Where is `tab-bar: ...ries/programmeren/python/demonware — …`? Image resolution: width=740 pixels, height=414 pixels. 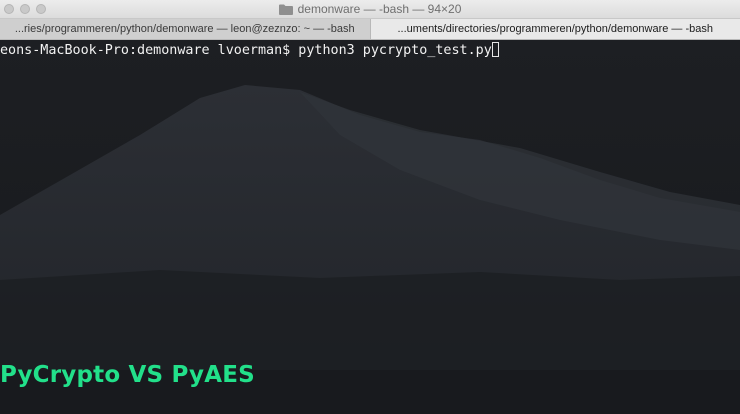 tab-bar: ...ries/programmeren/python/demonware — … is located at coordinates (370, 29).